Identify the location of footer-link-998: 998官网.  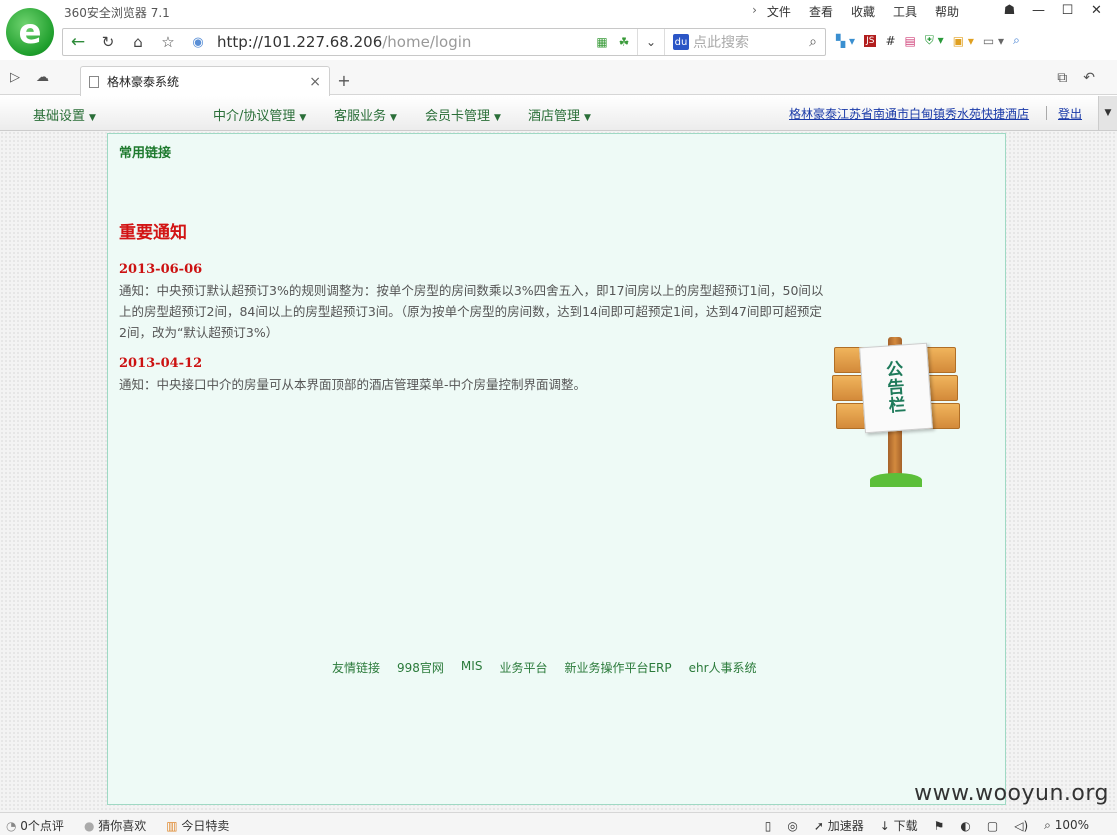
(420, 667).